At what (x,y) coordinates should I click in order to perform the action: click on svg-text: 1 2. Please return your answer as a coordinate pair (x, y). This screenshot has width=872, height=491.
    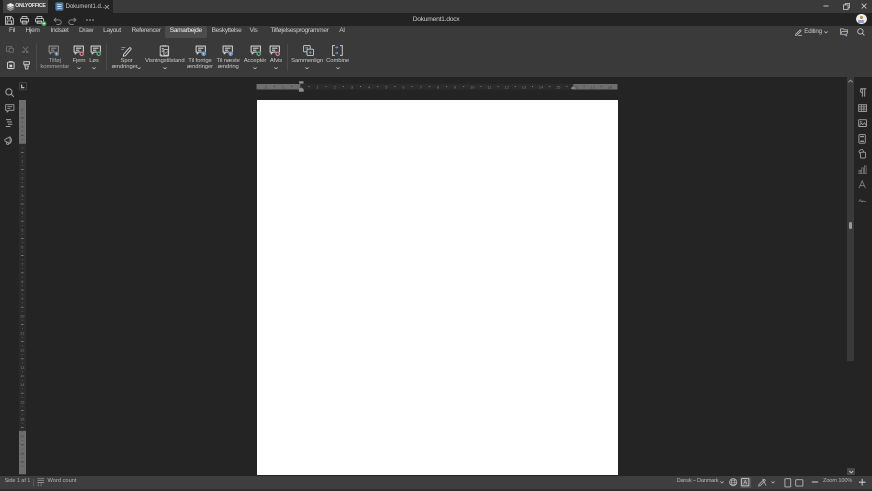
    Looking at the image, I should click on (39, 484).